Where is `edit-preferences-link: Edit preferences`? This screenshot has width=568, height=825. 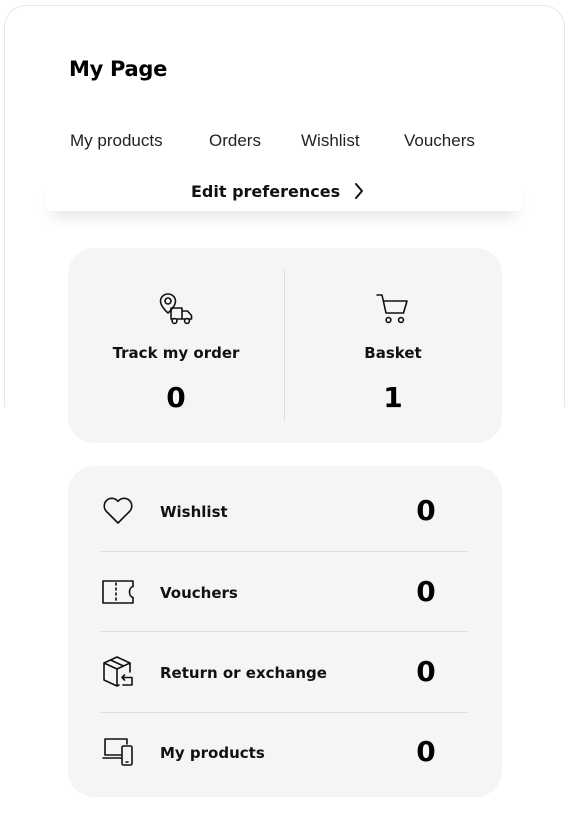 edit-preferences-link: Edit preferences is located at coordinates (277, 191).